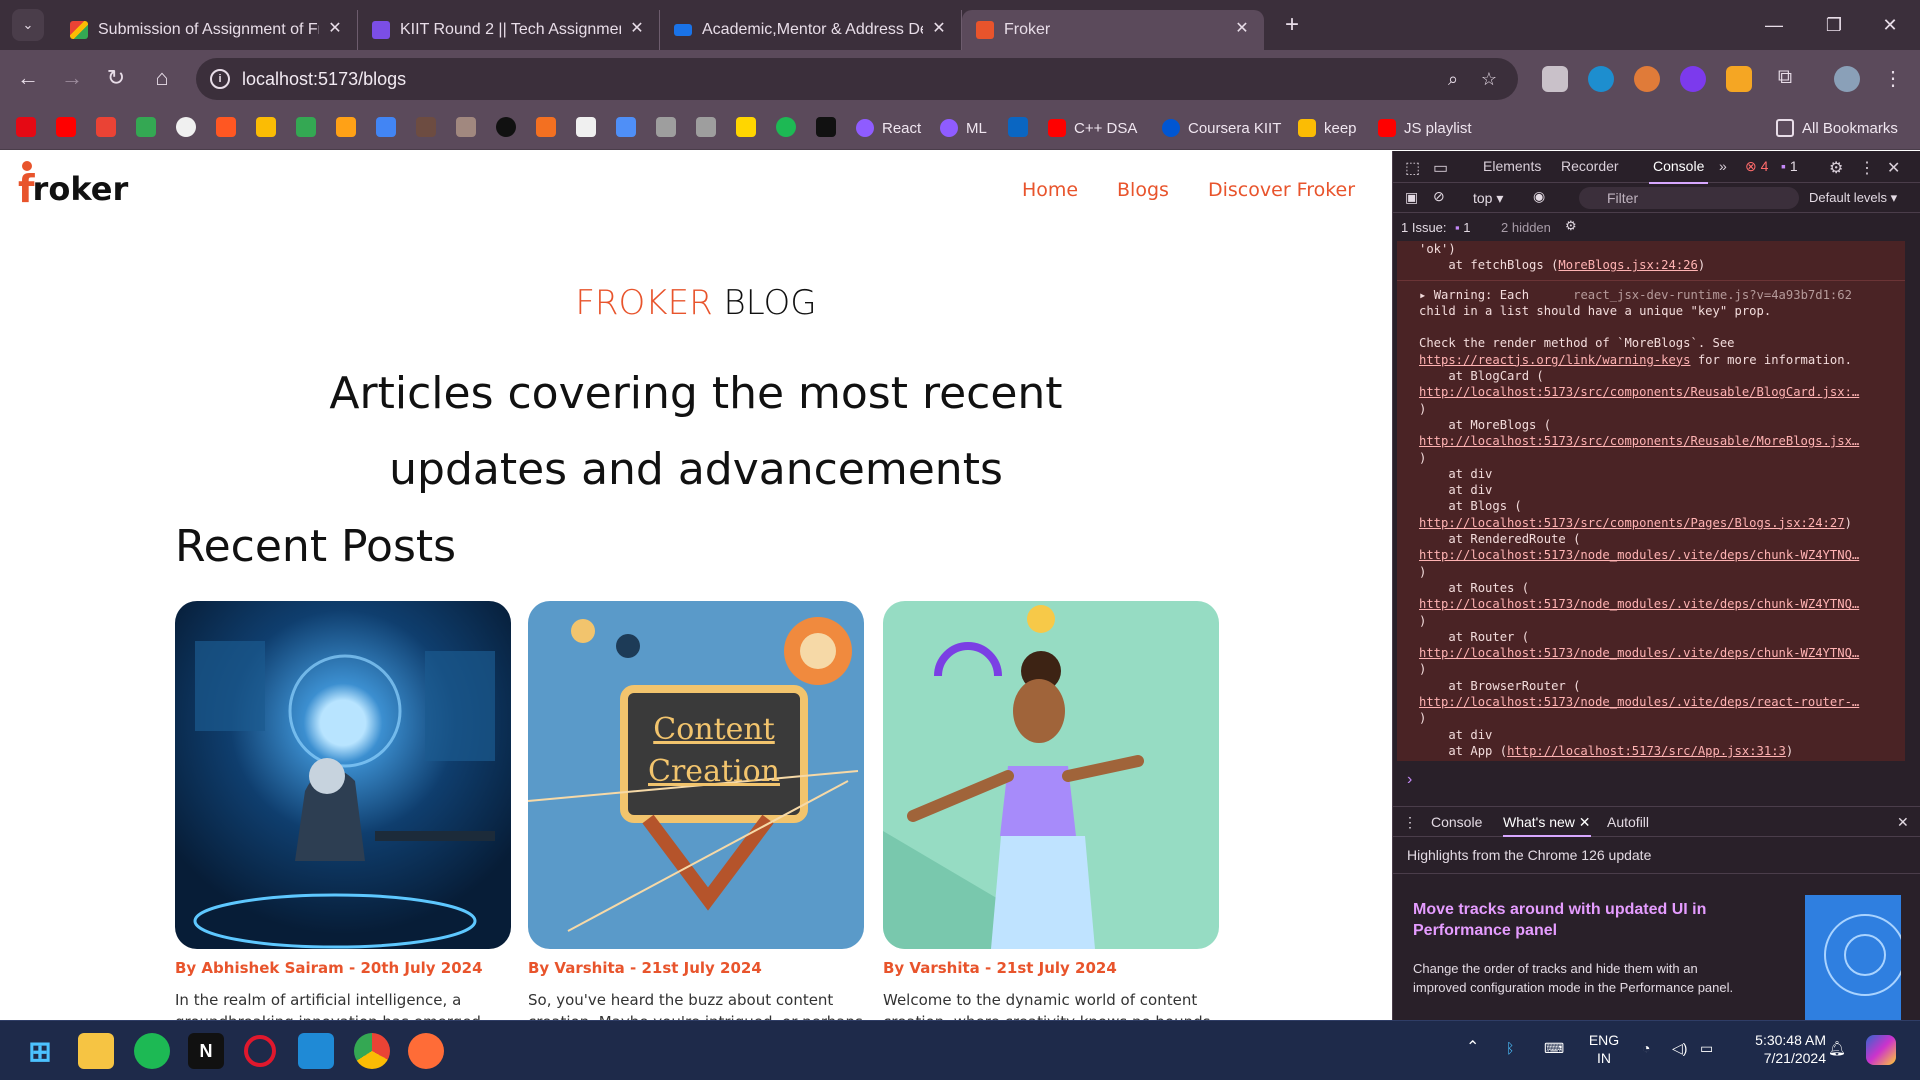 The width and height of the screenshot is (1920, 1080). What do you see at coordinates (1292, 25) in the screenshot?
I see `new-tab-button: +` at bounding box center [1292, 25].